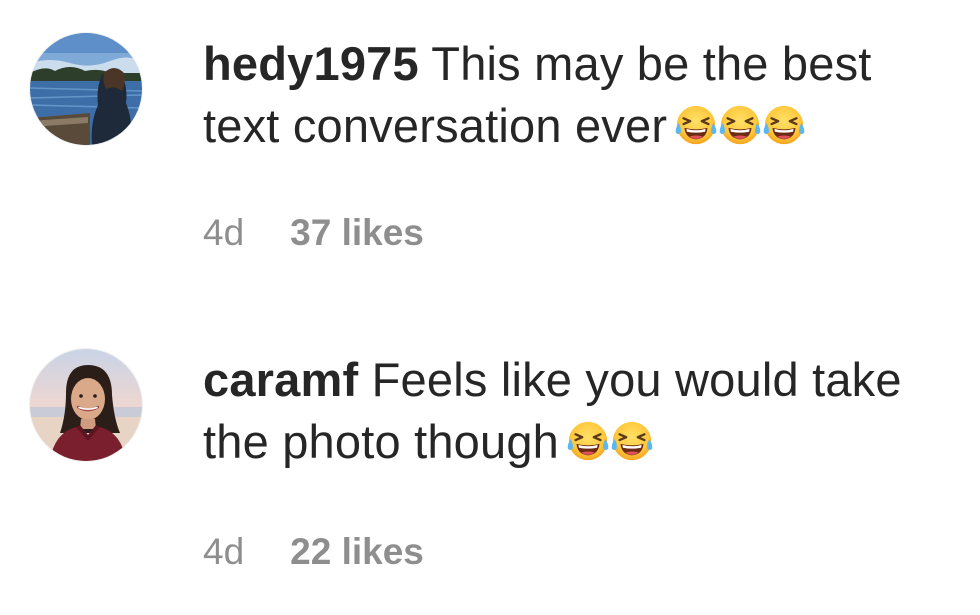 The width and height of the screenshot is (980, 615). I want to click on likes-count: 22 likes, so click(357, 552).